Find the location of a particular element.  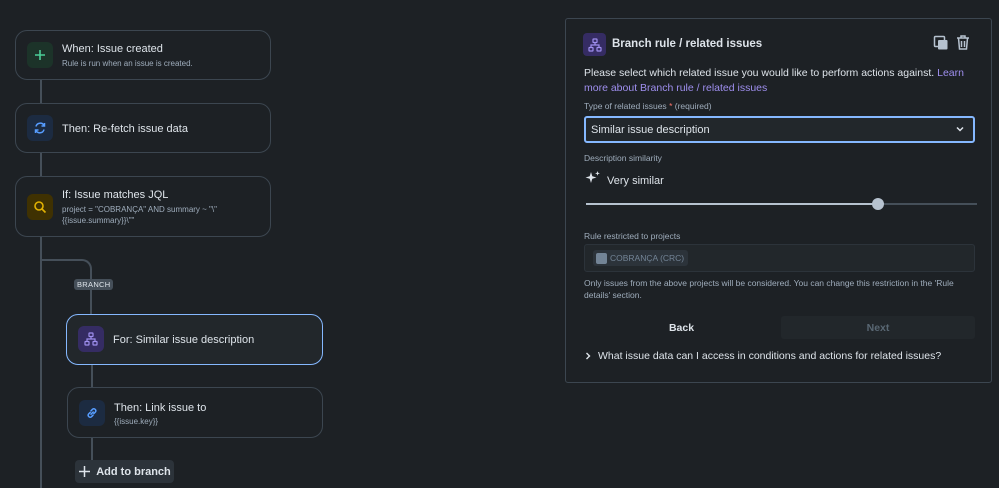

chevron-right-icon is located at coordinates (588, 356).